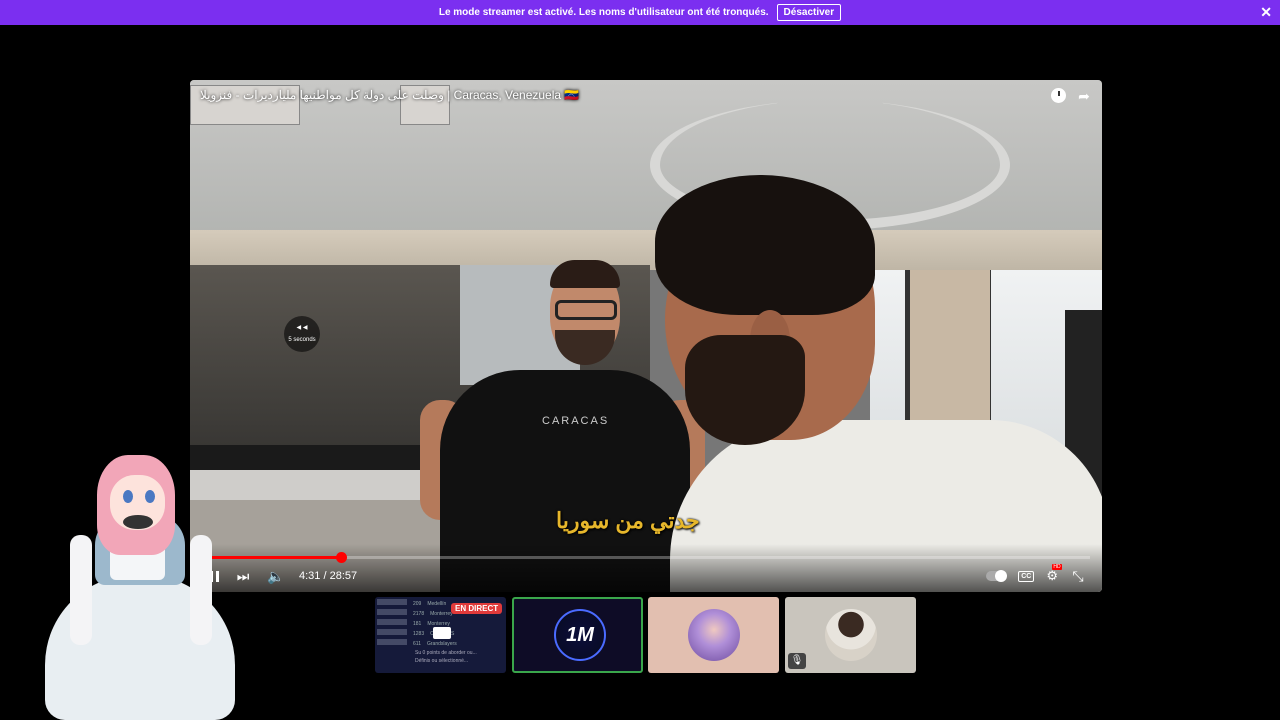  Describe the element at coordinates (1058, 95) in the screenshot. I see `watch-later-clock-icon` at that location.